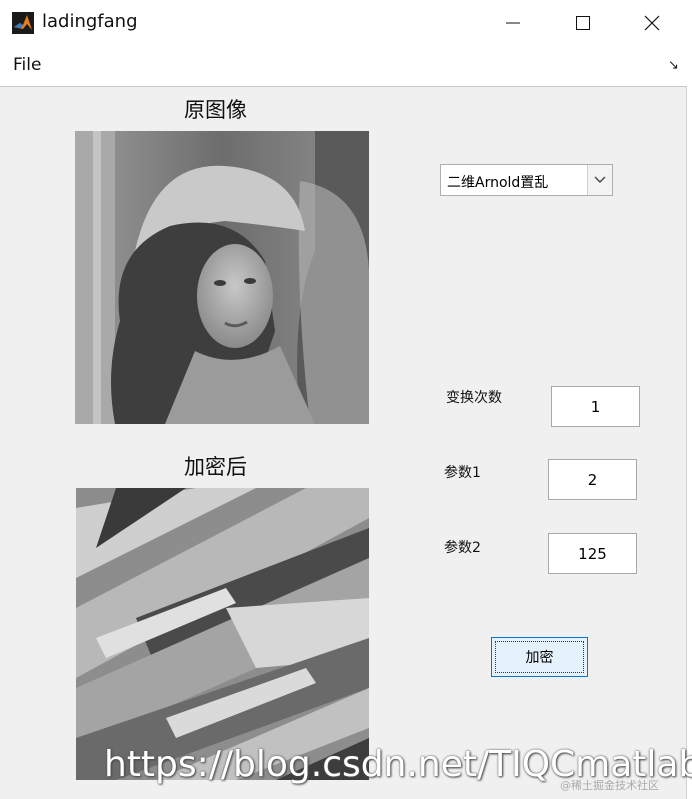  I want to click on select-value: 二维Arnold置乱, so click(498, 183).